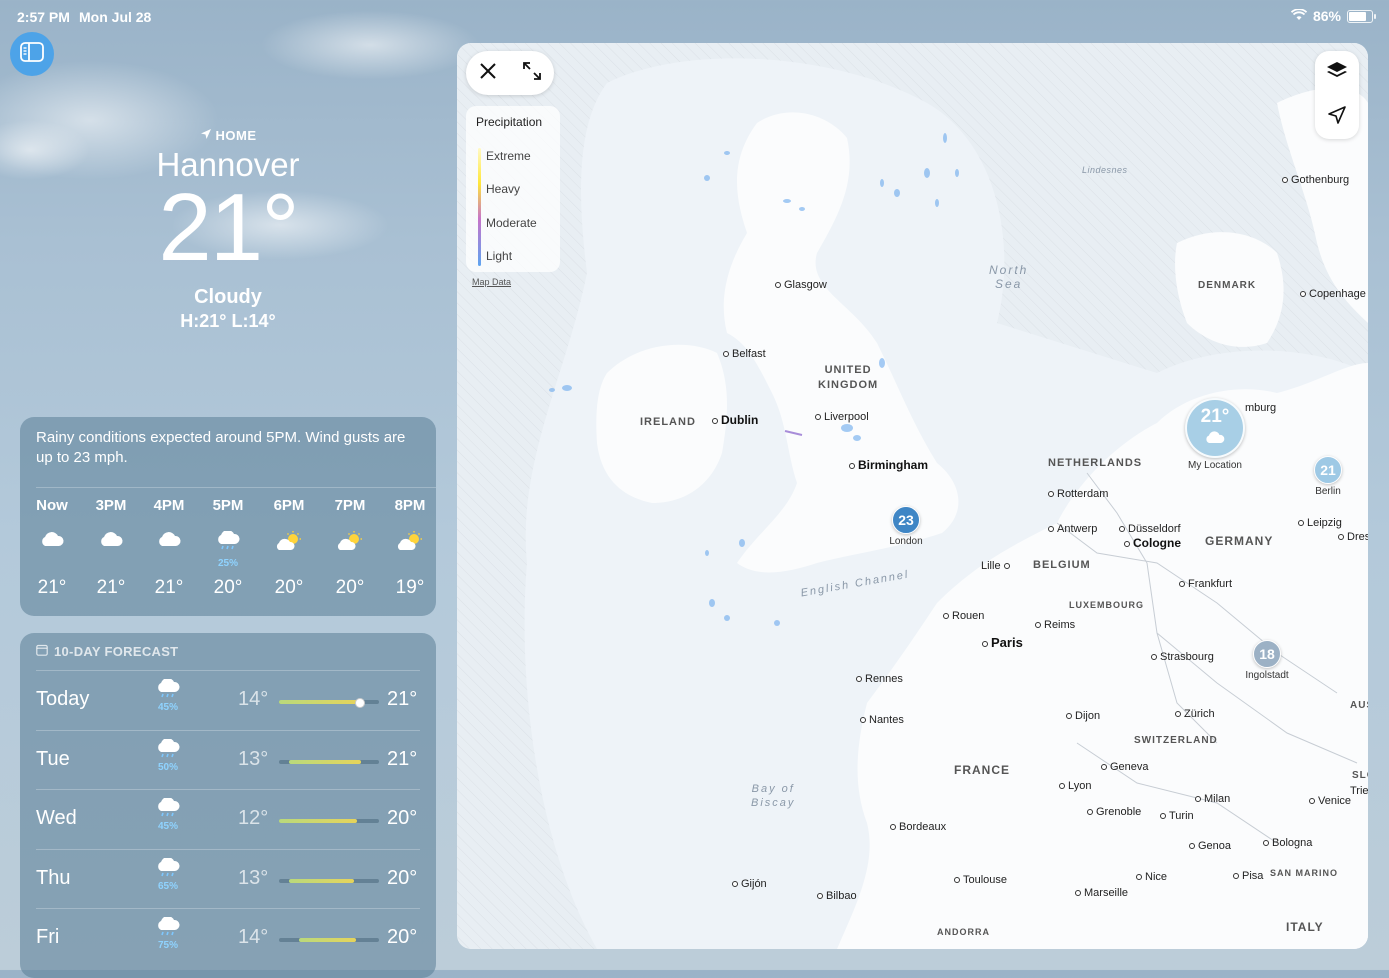 This screenshot has width=1389, height=978. I want to click on day-row: Tue 50% 13° 21°, so click(228, 759).